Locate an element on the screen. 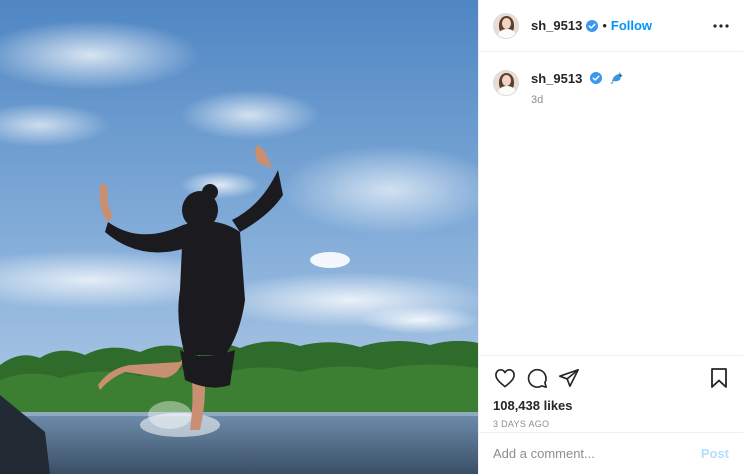 The height and width of the screenshot is (474, 743). share-icon is located at coordinates (569, 378).